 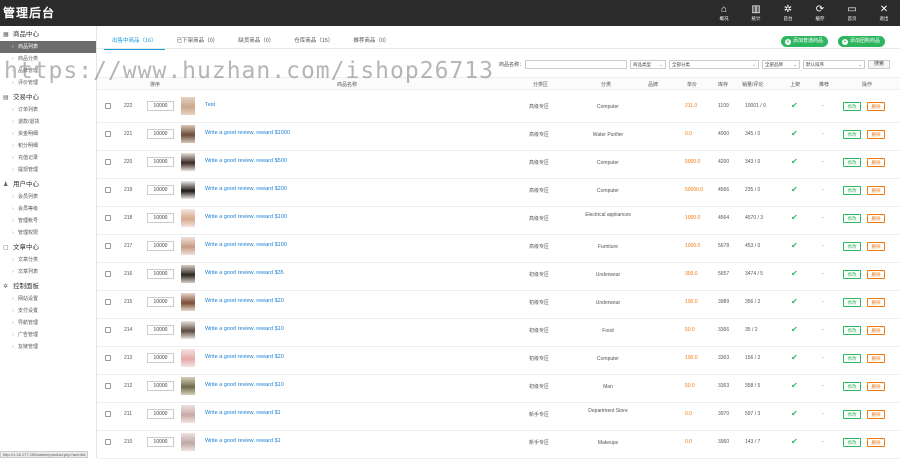 What do you see at coordinates (48, 299) in the screenshot?
I see `sidebar-item: › 网站设置` at bounding box center [48, 299].